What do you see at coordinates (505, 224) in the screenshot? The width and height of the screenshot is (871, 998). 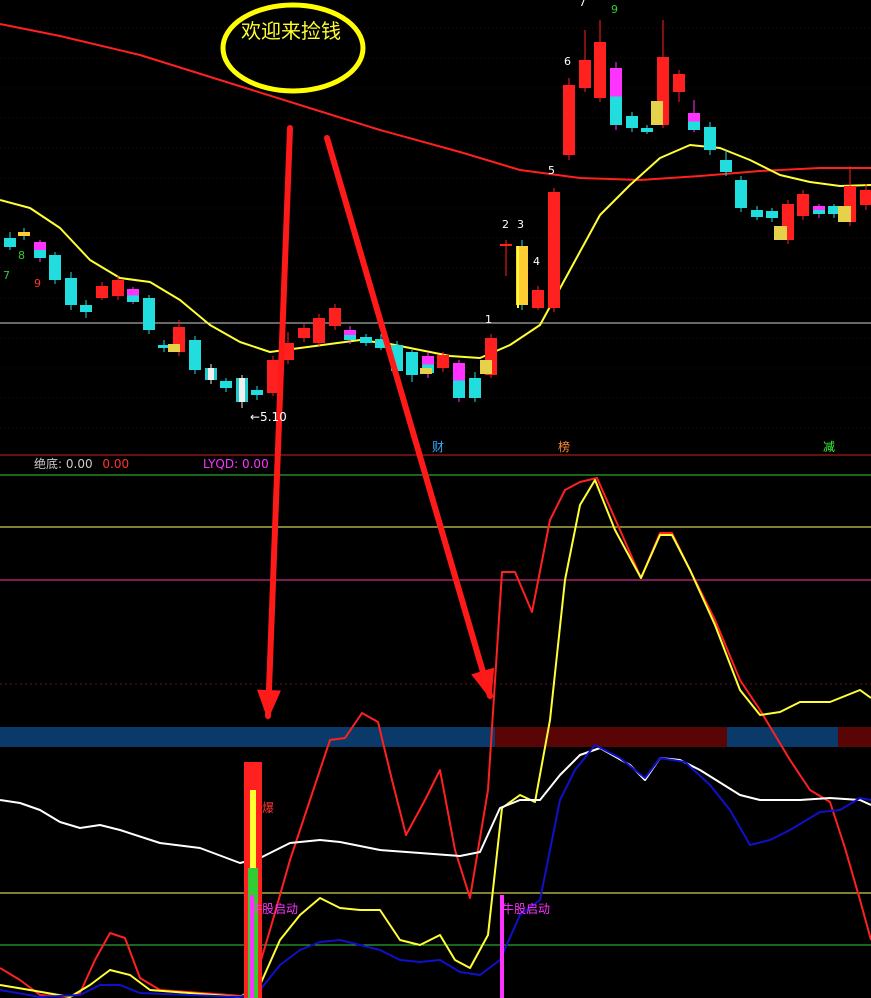 I see `wave-label: 2` at bounding box center [505, 224].